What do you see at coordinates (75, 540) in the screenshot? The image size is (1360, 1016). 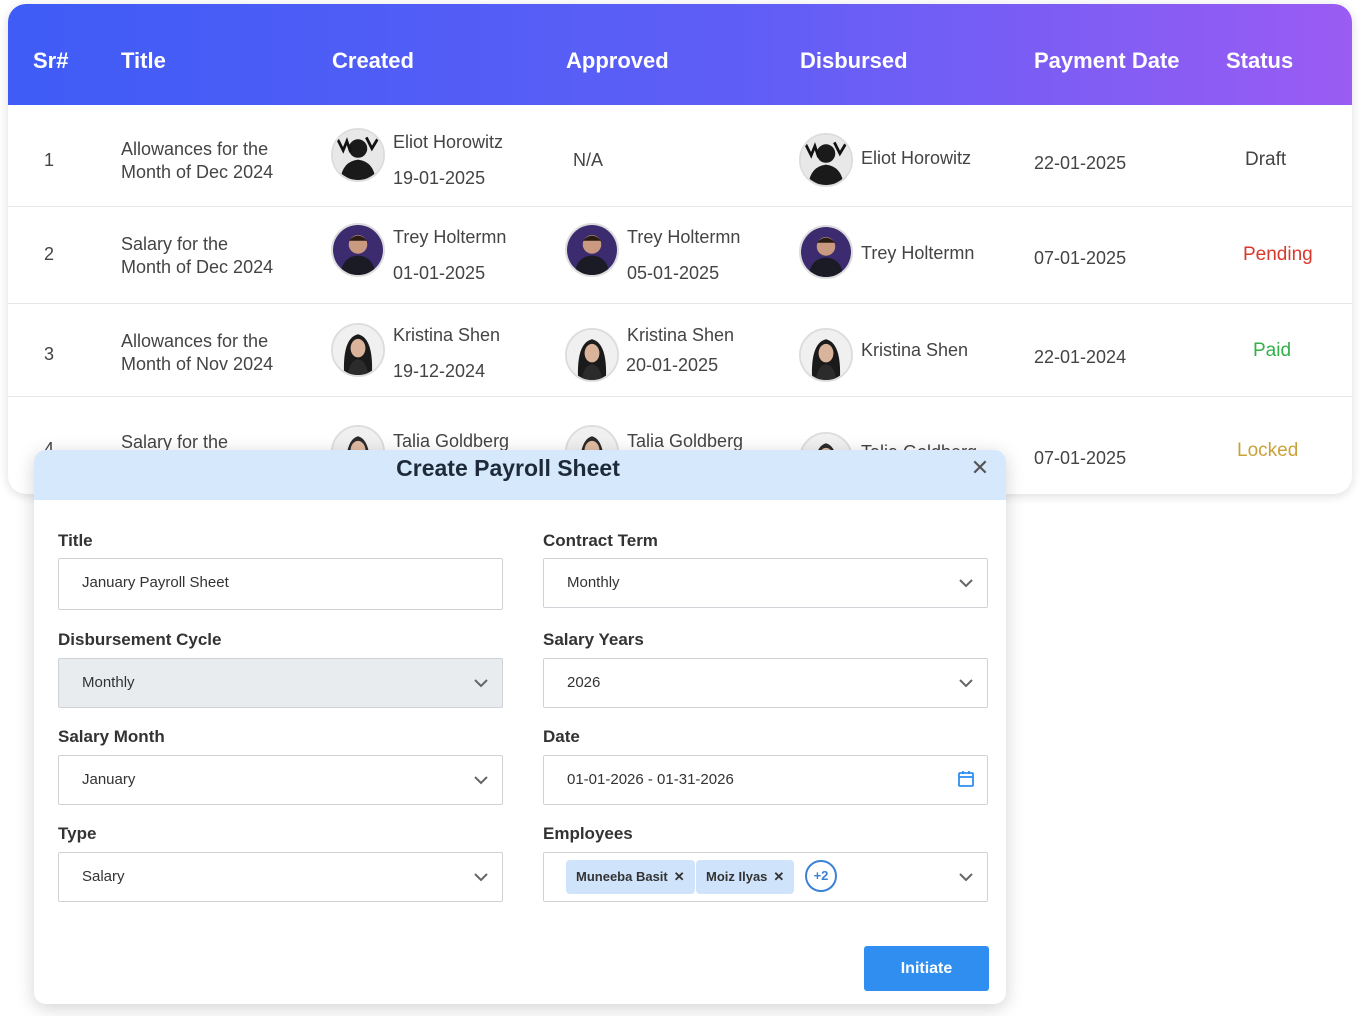 I see `title-label: Title` at bounding box center [75, 540].